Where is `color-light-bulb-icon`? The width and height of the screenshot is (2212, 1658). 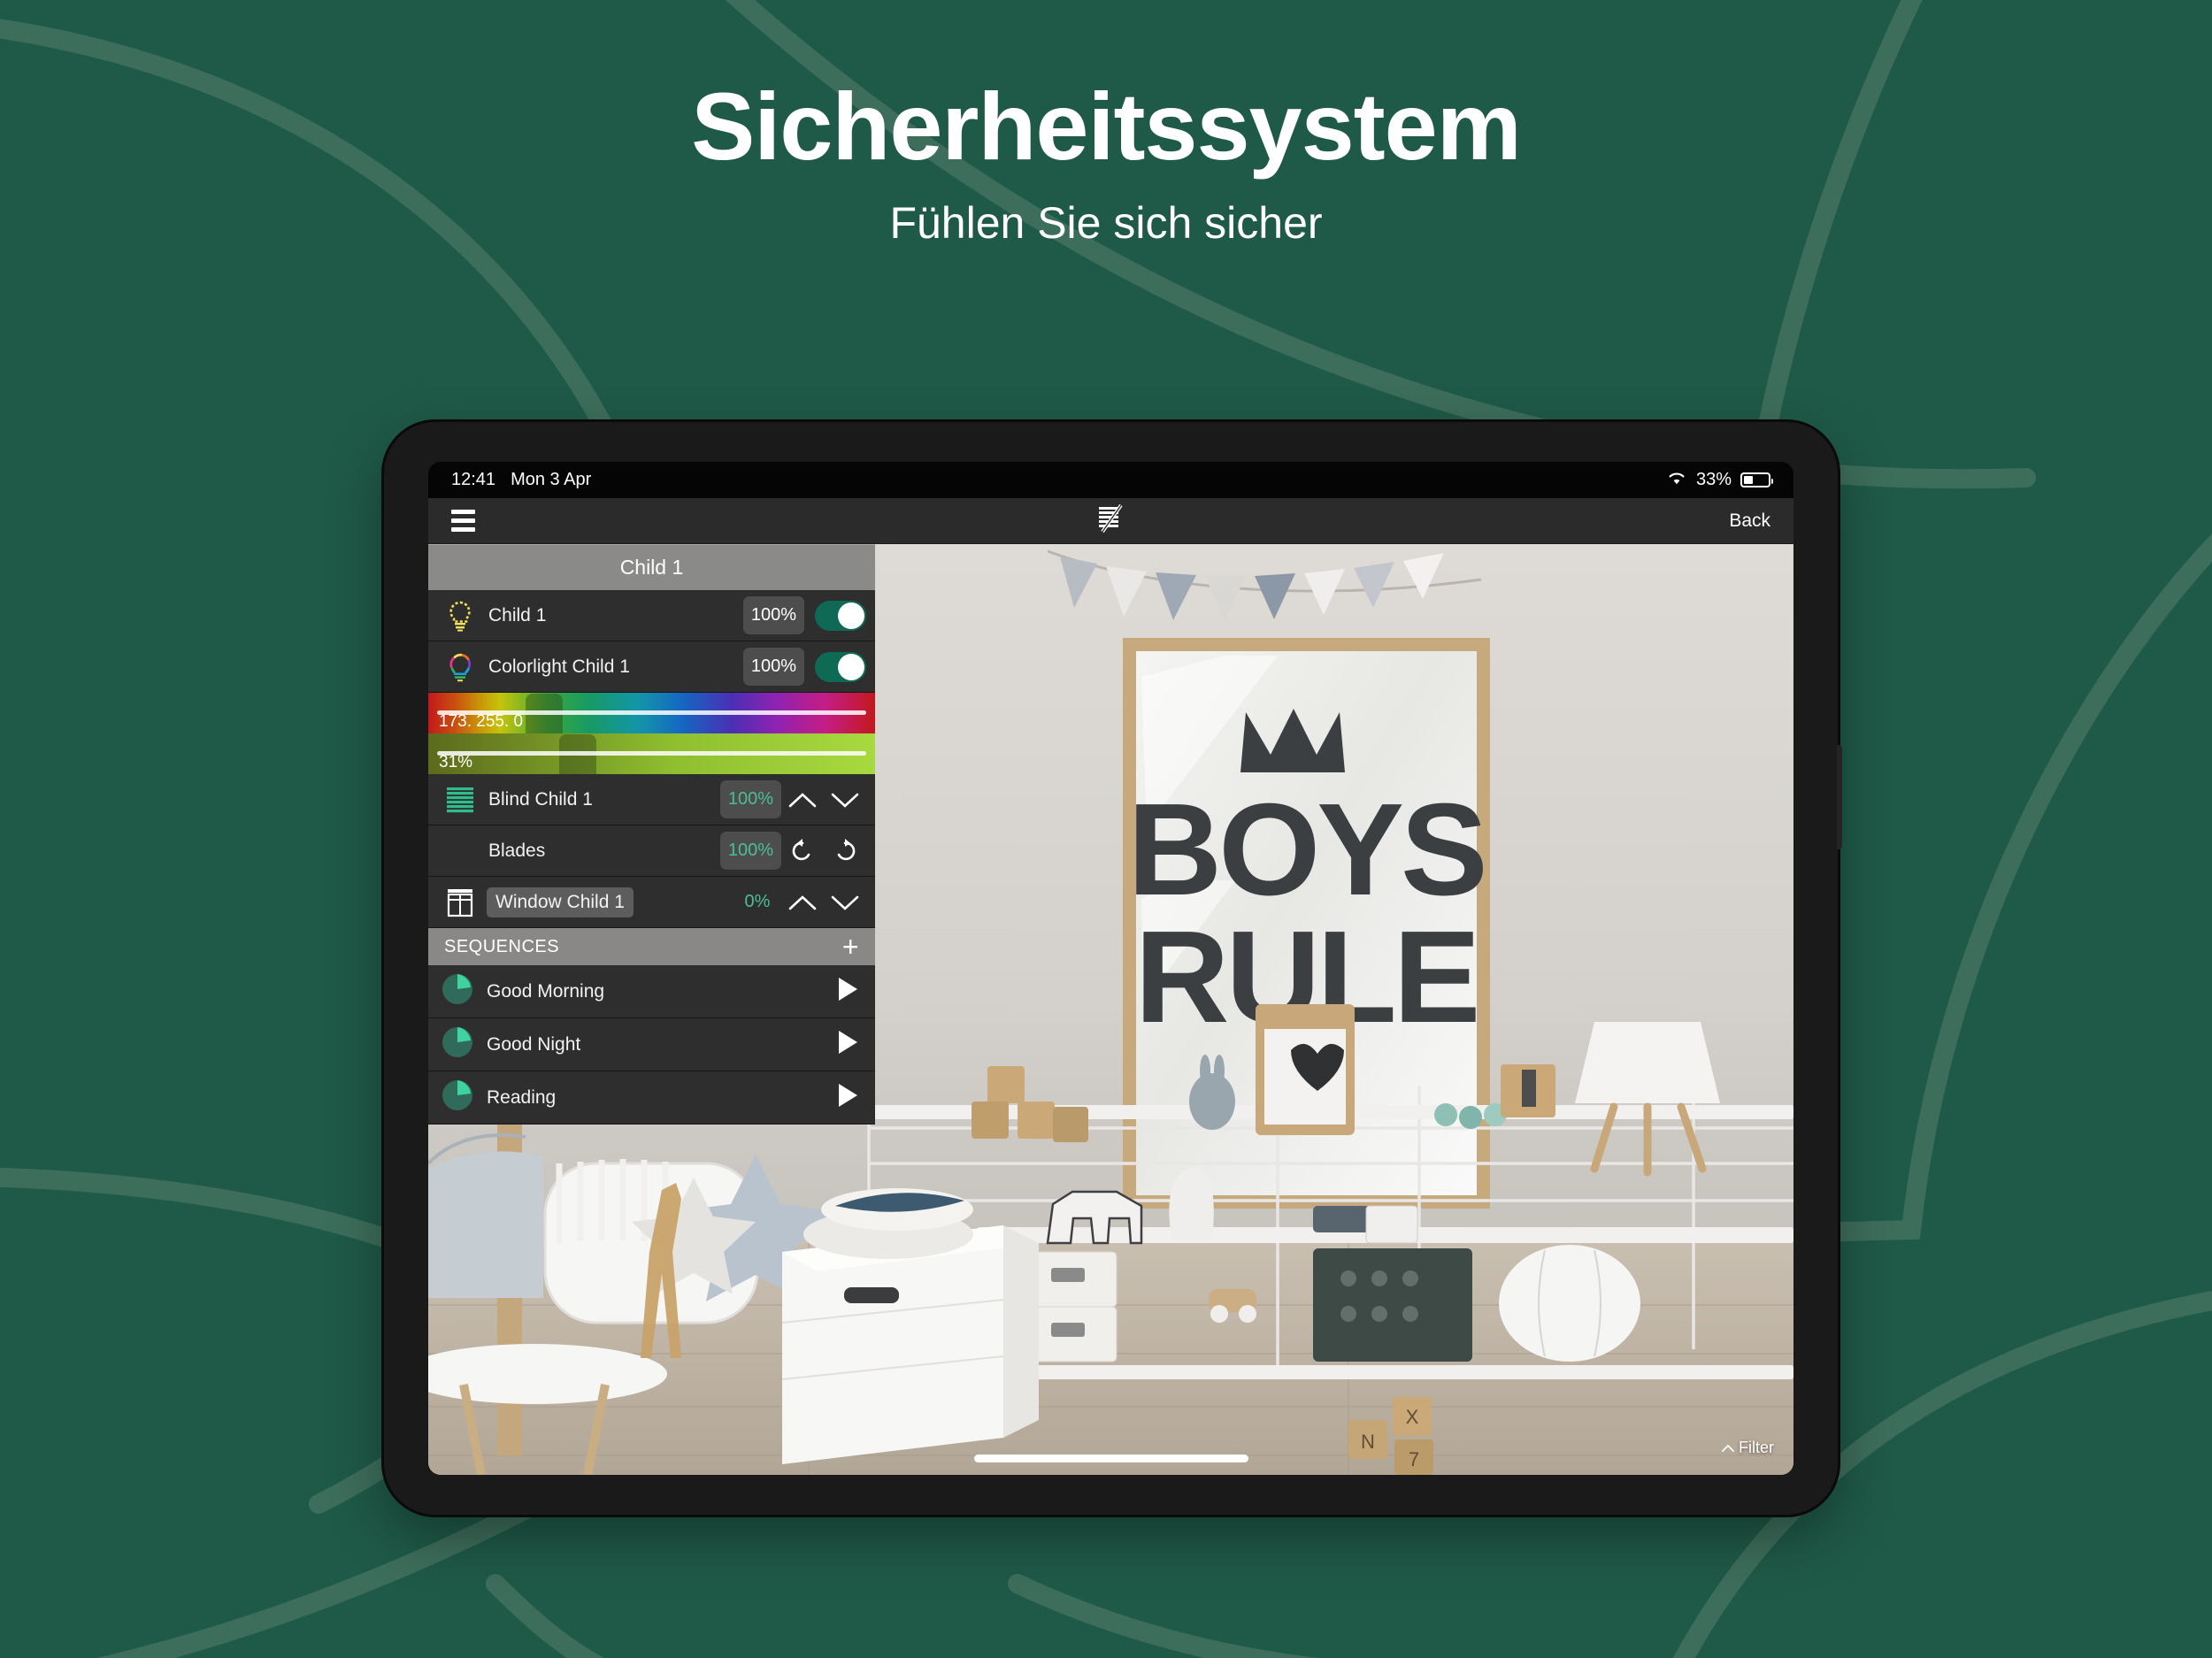
color-light-bulb-icon is located at coordinates (461, 667).